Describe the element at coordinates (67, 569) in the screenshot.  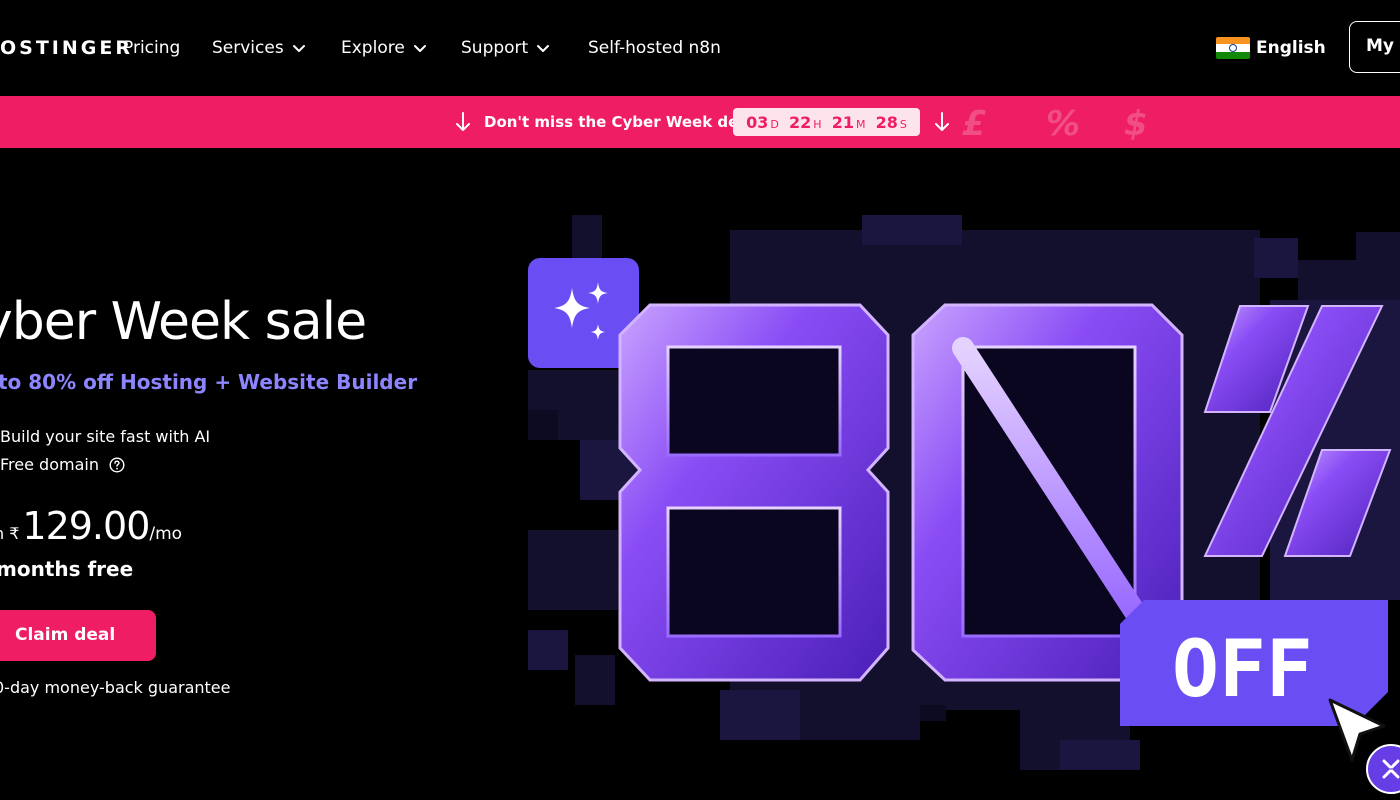
I see `months-free-label: months free` at that location.